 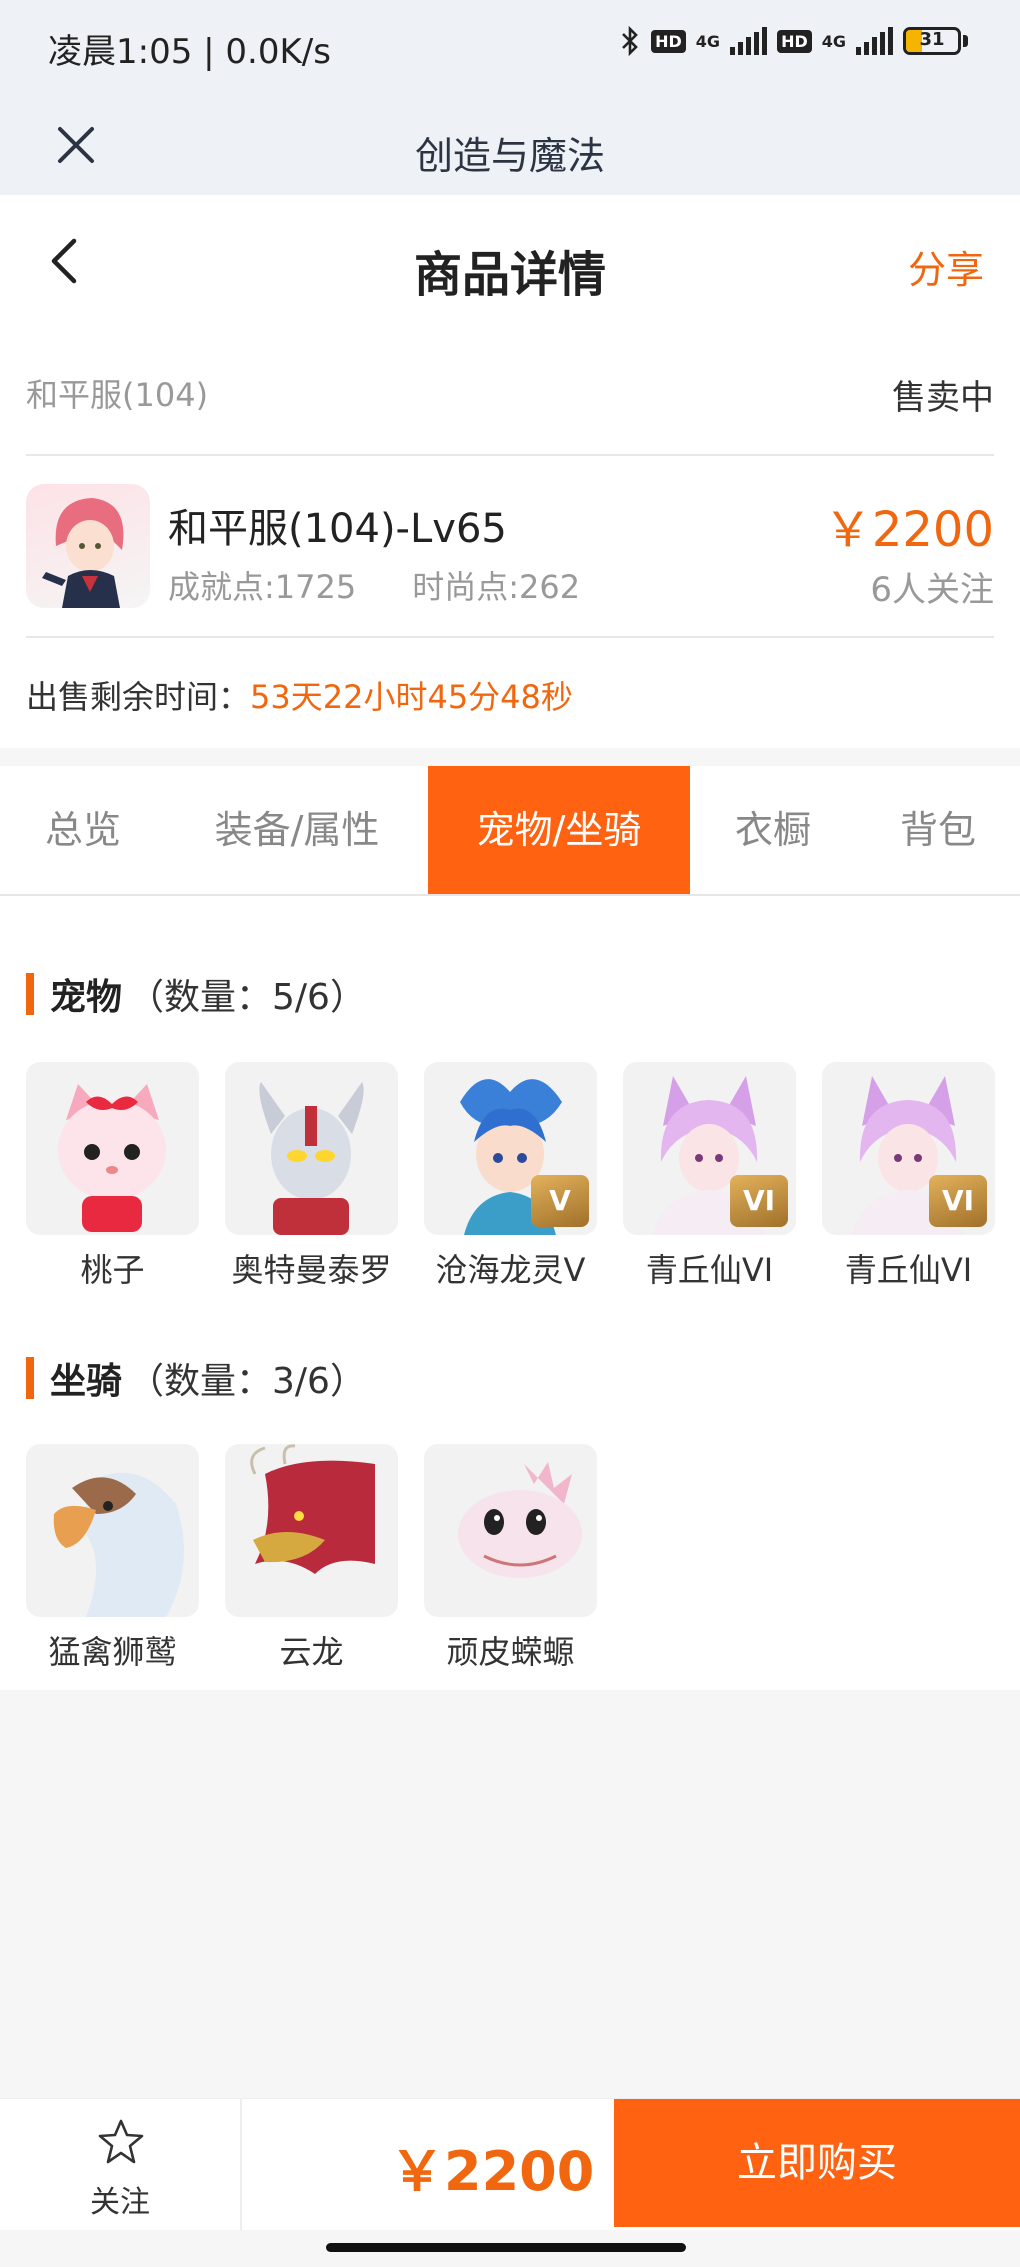 What do you see at coordinates (496, 587) in the screenshot?
I see `fashion-points: 时尚点:262` at bounding box center [496, 587].